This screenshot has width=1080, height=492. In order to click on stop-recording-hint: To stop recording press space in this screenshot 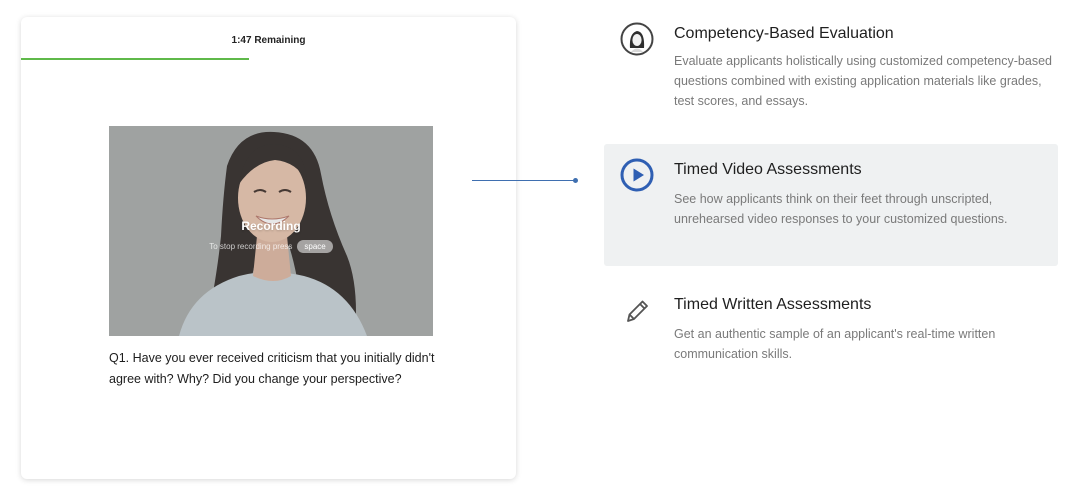, I will do `click(271, 246)`.